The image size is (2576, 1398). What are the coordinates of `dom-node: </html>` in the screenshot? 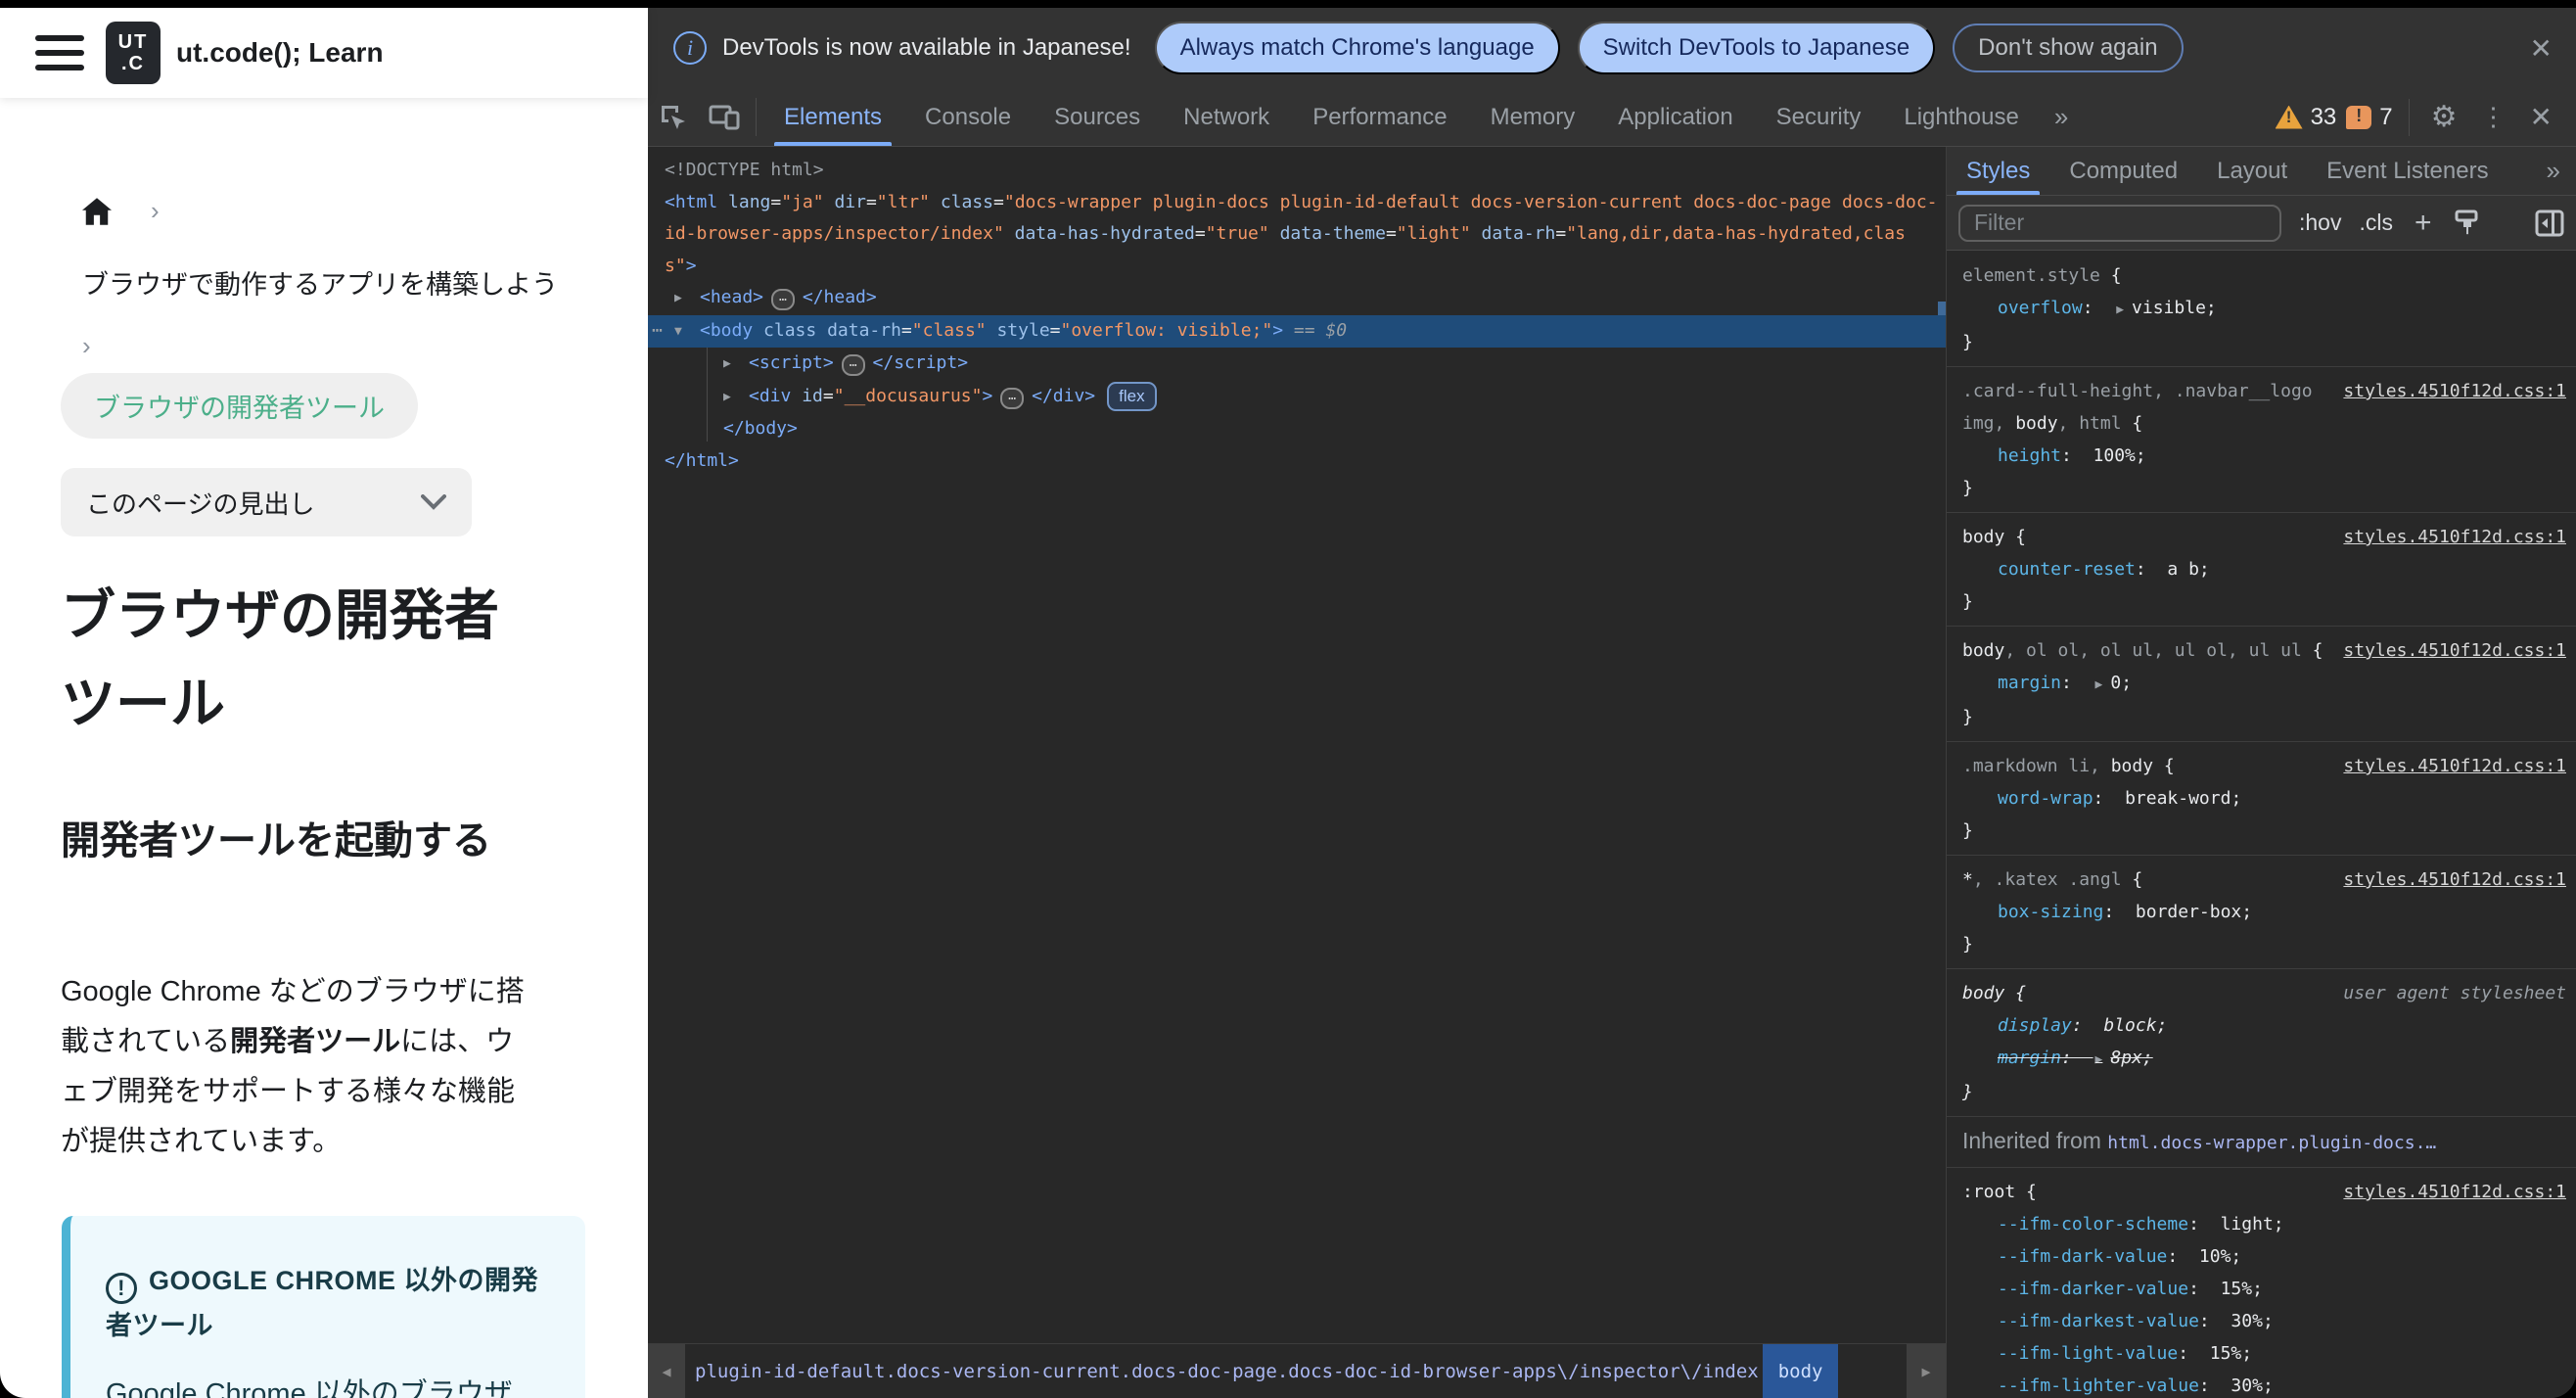 It's located at (1297, 461).